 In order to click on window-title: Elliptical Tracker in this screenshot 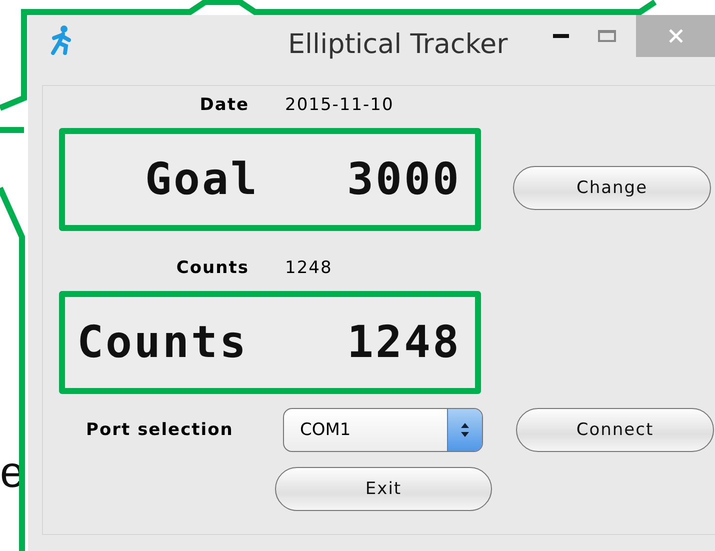, I will do `click(398, 44)`.